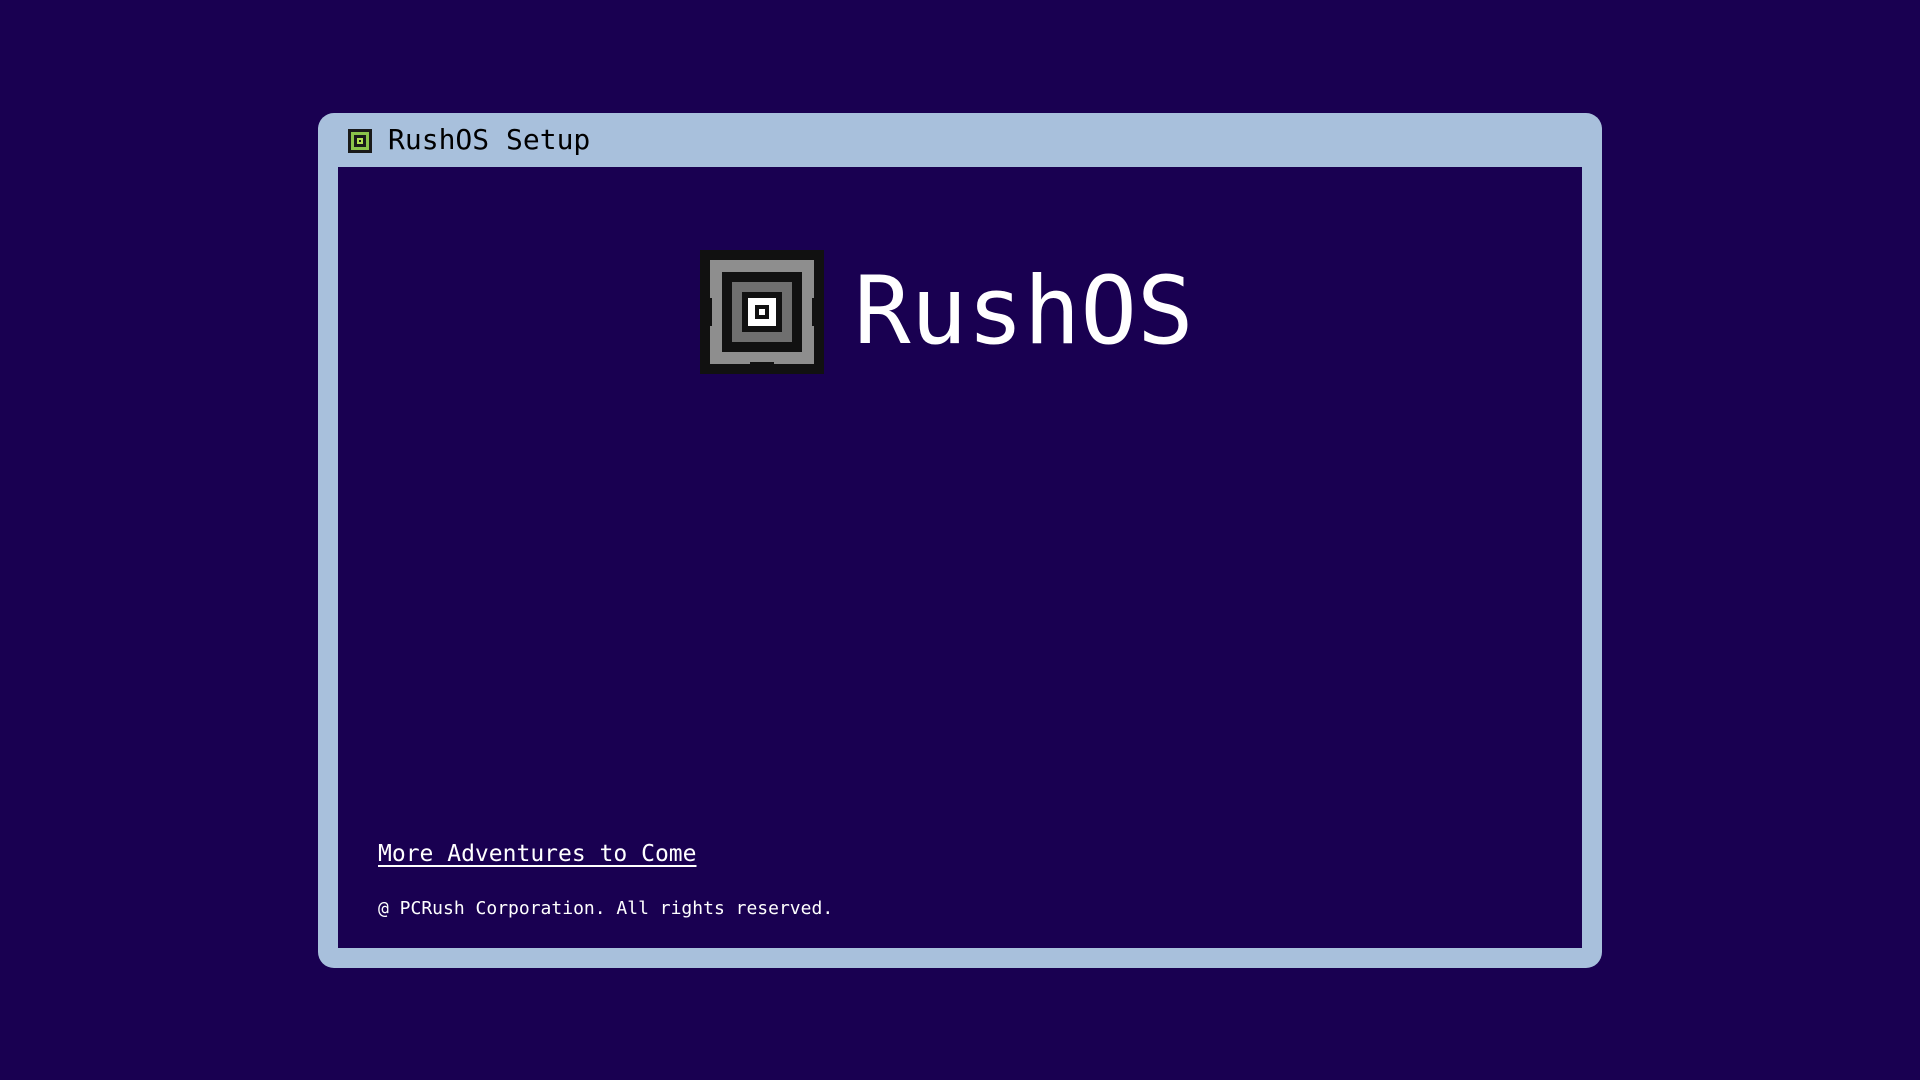  Describe the element at coordinates (360, 141) in the screenshot. I see `rushos-logo-icon` at that location.